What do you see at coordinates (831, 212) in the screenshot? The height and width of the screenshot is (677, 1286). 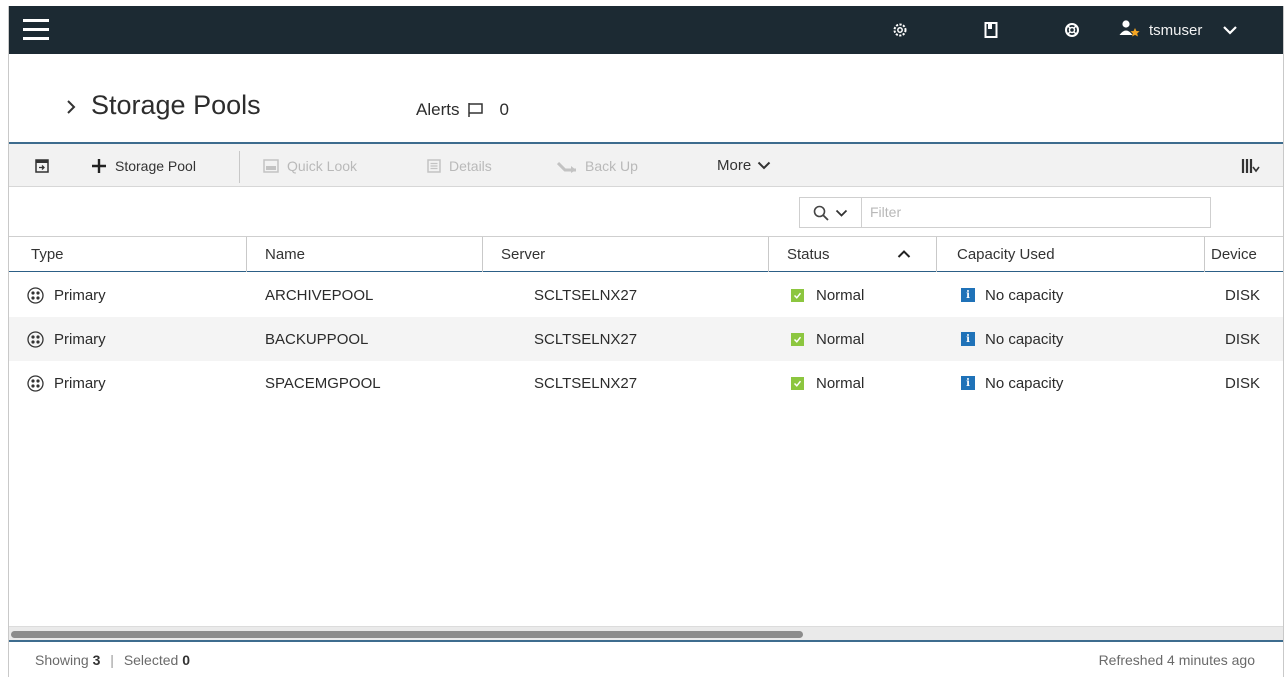 I see `search-options-button` at bounding box center [831, 212].